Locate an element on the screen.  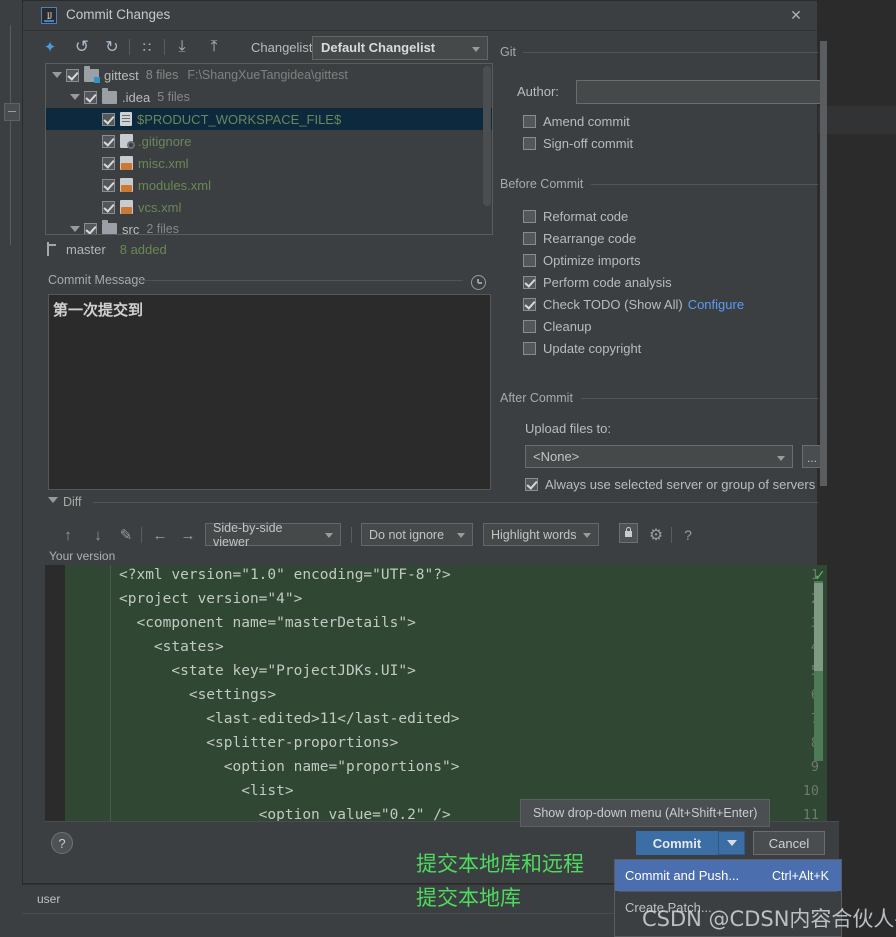
reformat-code-checkbox is located at coordinates (529, 216).